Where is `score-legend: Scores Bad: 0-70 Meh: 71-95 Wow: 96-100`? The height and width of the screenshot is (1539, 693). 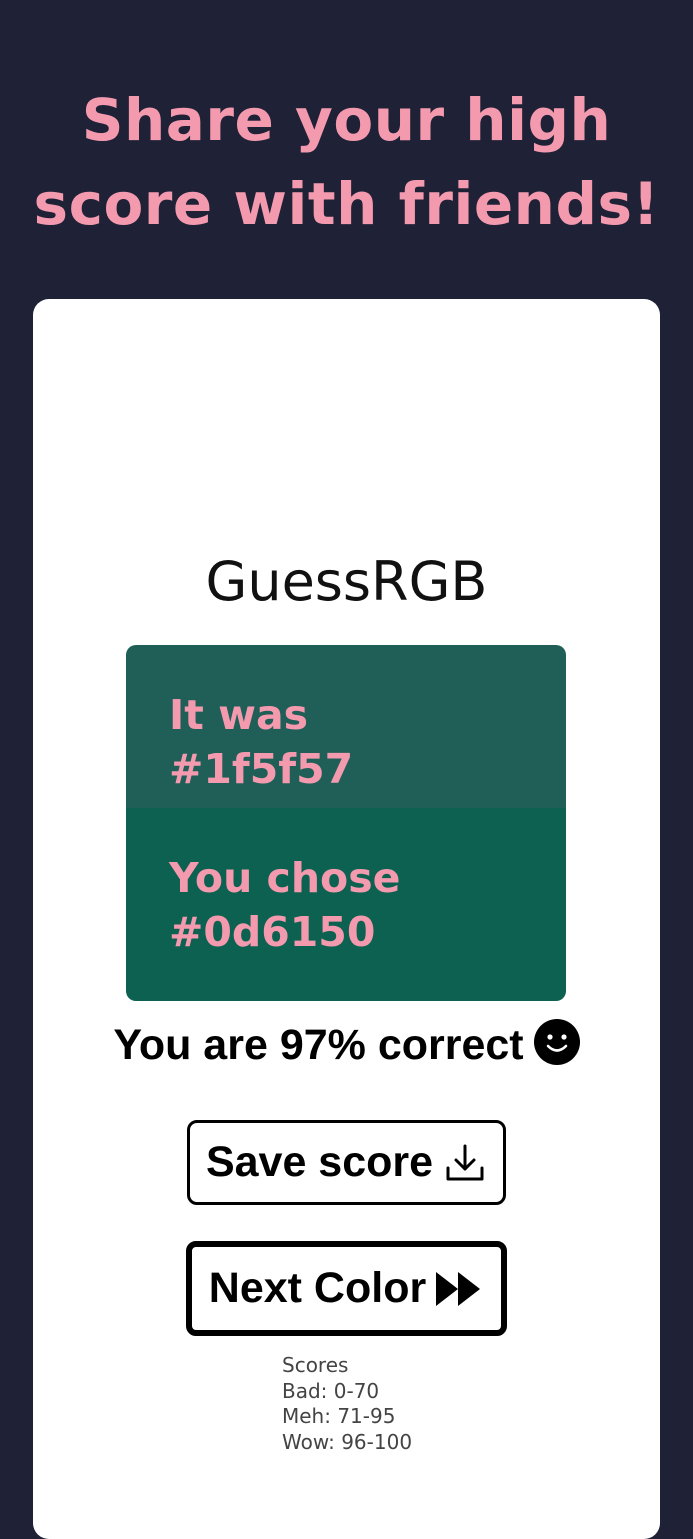 score-legend: Scores Bad: 0-70 Meh: 71-95 Wow: 96-100 is located at coordinates (347, 1404).